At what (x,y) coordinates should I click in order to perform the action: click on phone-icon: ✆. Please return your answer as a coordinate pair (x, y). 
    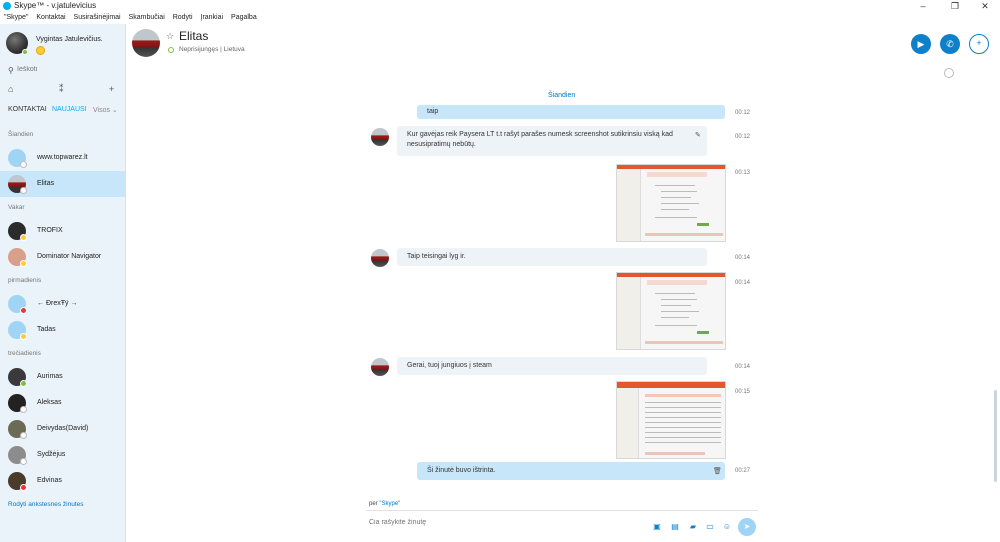
    Looking at the image, I should click on (950, 44).